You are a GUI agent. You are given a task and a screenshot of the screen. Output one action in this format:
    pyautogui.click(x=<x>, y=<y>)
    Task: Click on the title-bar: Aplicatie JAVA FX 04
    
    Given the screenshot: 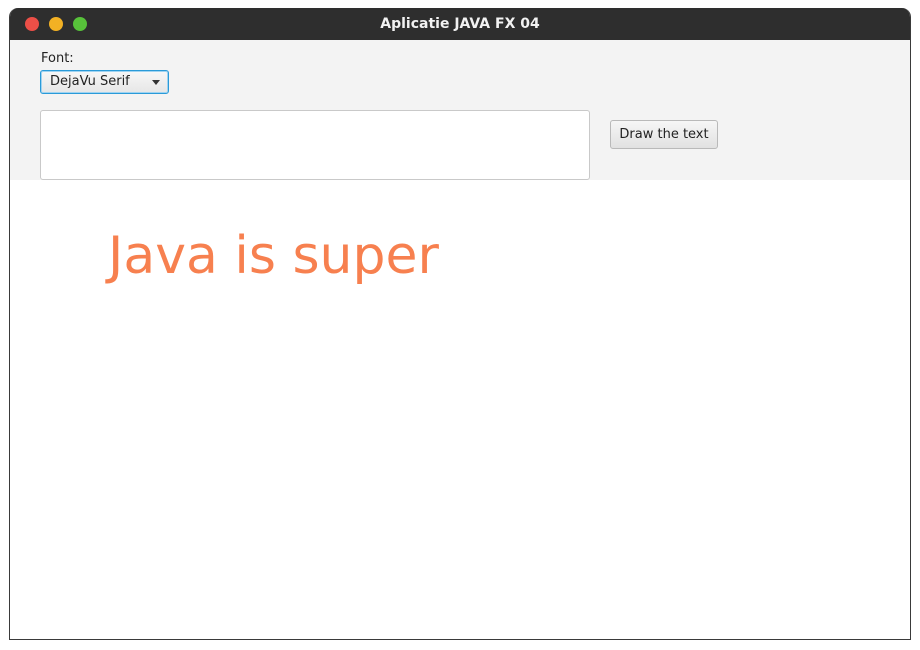 What is the action you would take?
    pyautogui.click(x=460, y=24)
    